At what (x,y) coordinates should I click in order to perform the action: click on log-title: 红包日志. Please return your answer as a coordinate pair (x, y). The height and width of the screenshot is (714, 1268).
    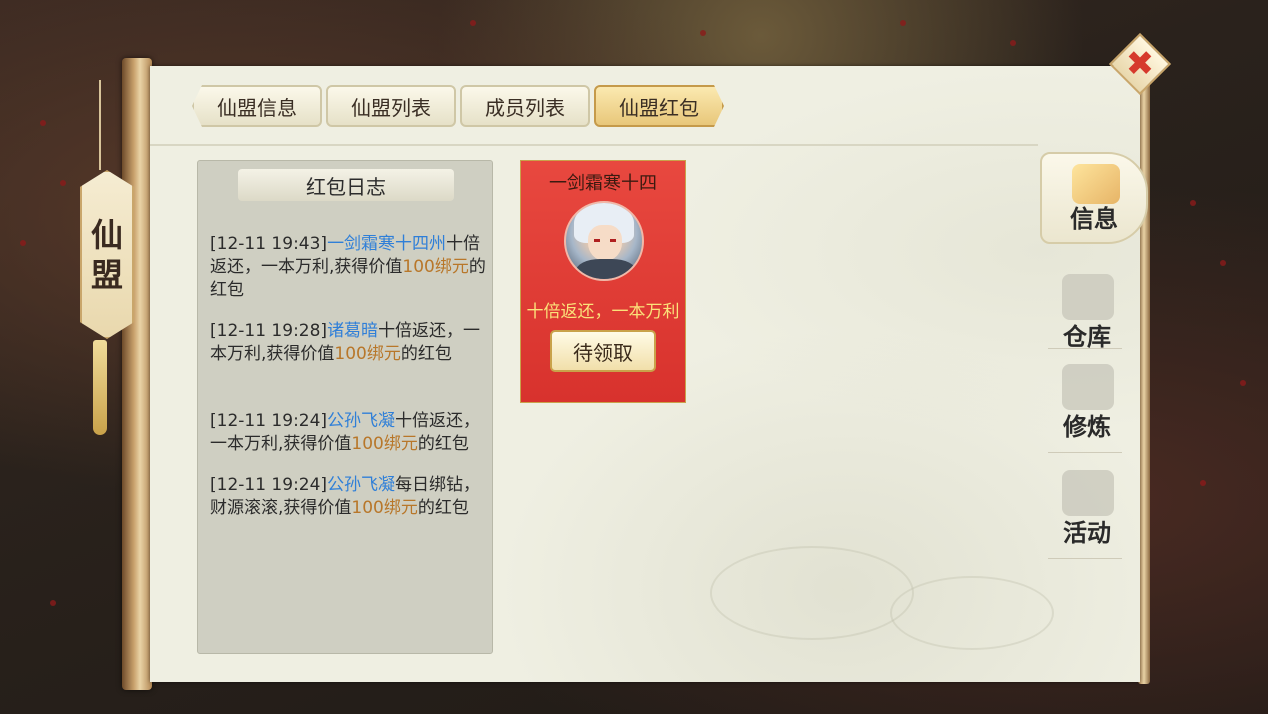
    Looking at the image, I should click on (346, 186).